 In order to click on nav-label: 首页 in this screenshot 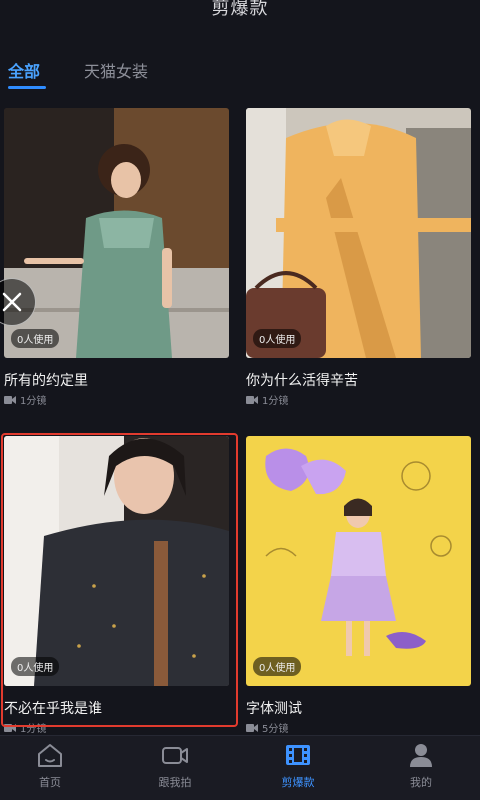, I will do `click(50, 782)`.